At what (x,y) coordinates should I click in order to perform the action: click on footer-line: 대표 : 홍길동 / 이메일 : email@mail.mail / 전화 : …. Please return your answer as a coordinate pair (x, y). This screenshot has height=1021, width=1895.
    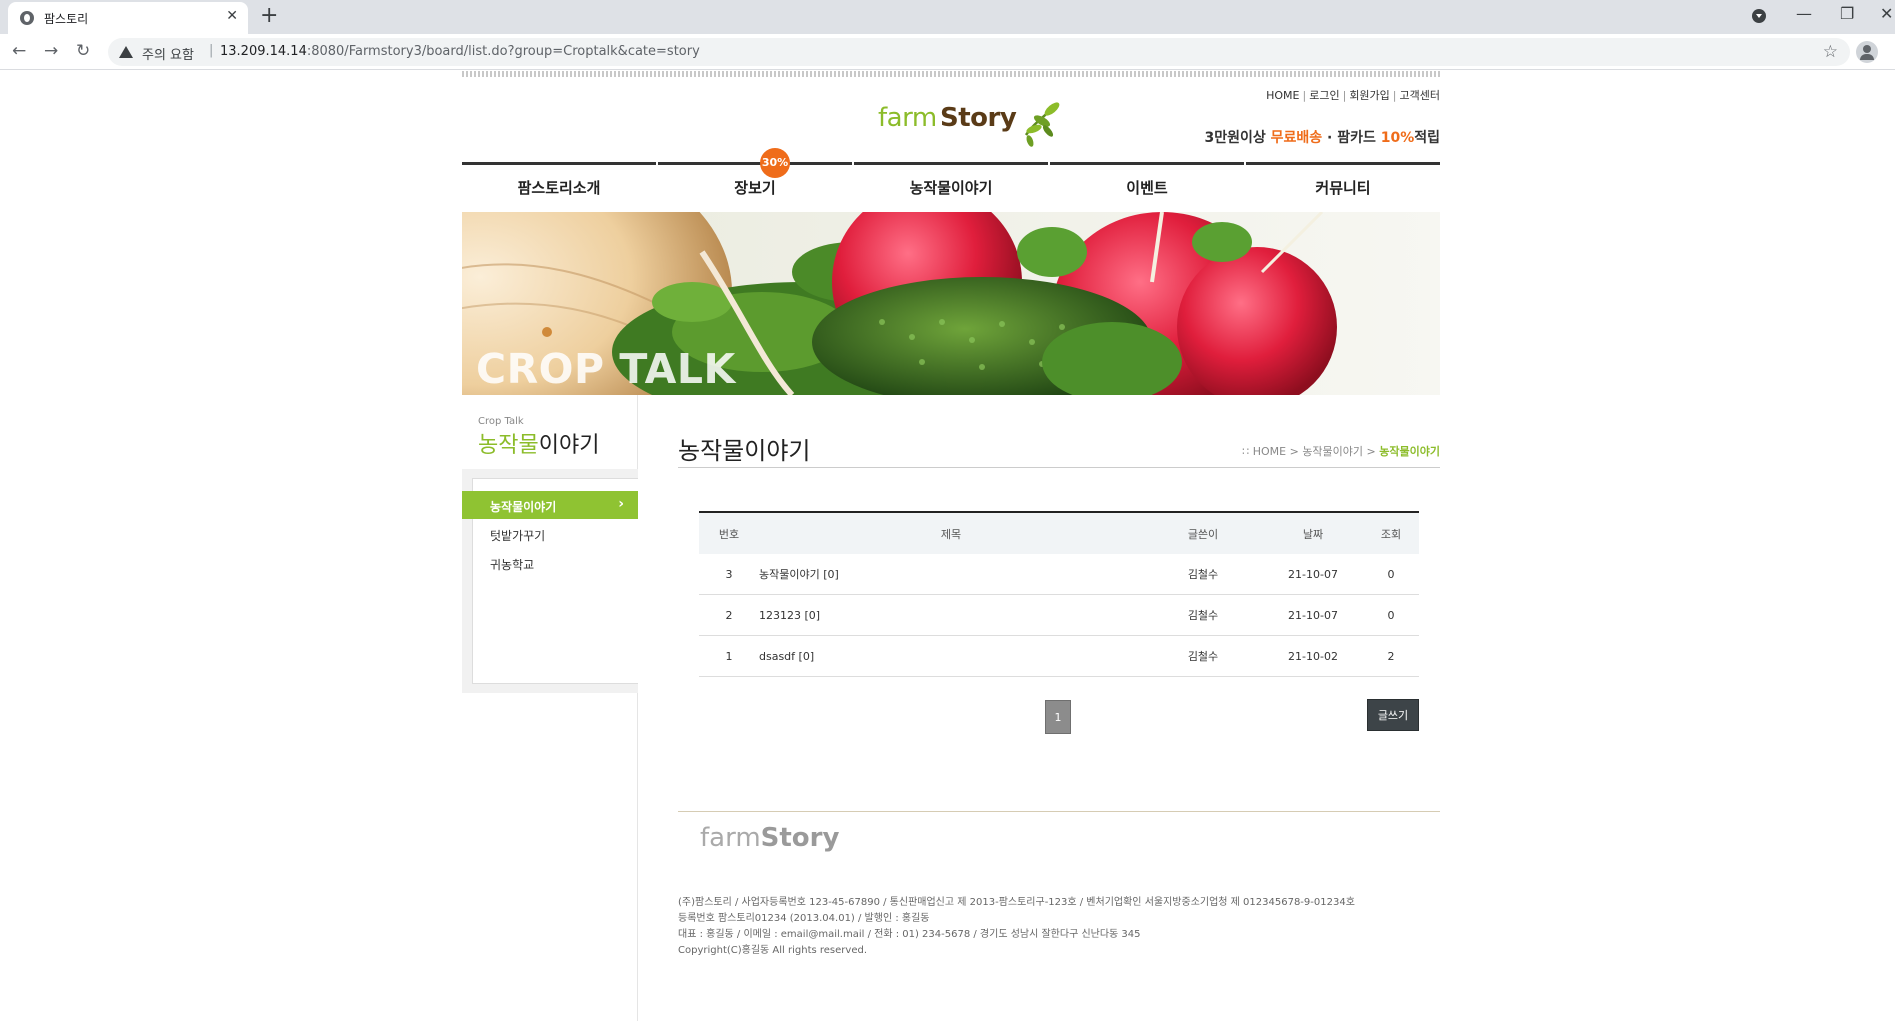
    Looking at the image, I should click on (909, 934).